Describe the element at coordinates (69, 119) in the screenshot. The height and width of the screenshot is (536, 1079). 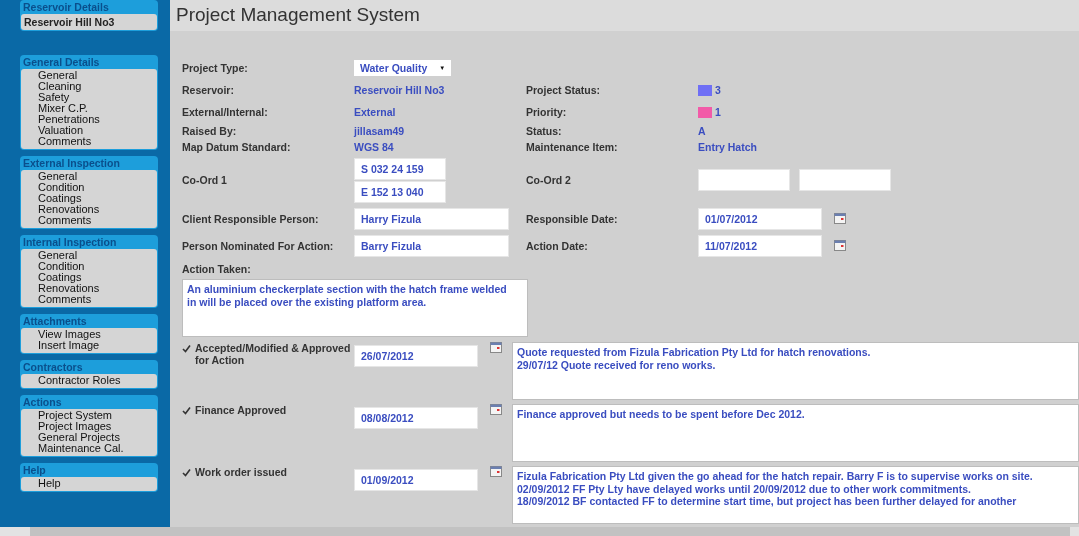
I see `sidebar-link: Penetrations` at that location.